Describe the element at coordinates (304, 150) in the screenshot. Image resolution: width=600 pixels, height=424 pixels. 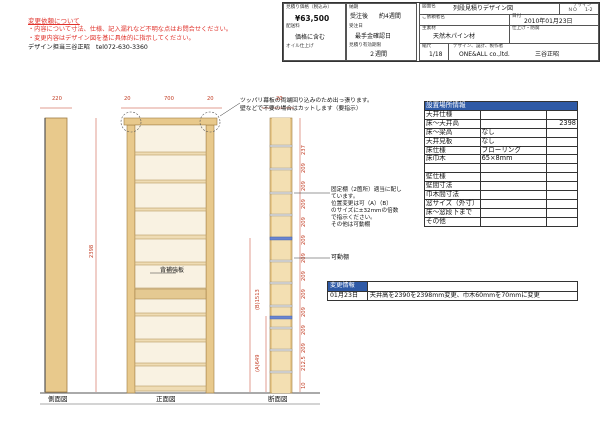
I see `section-mark: 237` at that location.